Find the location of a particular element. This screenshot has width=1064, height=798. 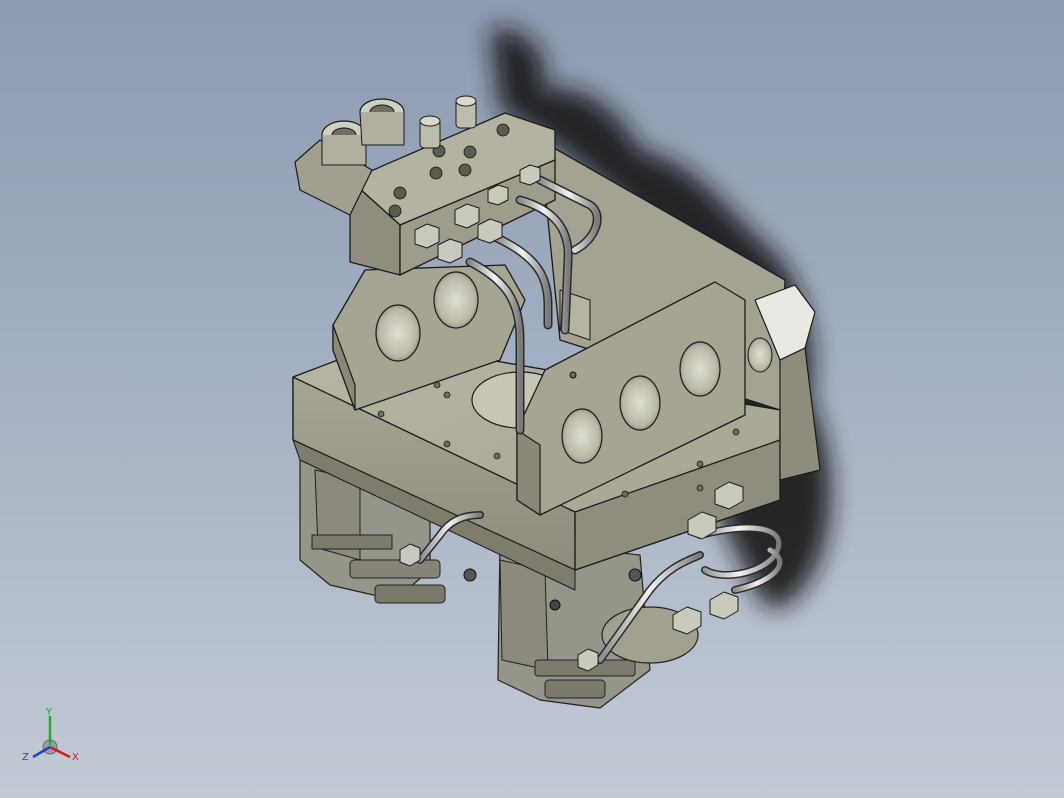

coordinate-triad: Y X Z is located at coordinates (50, 735).